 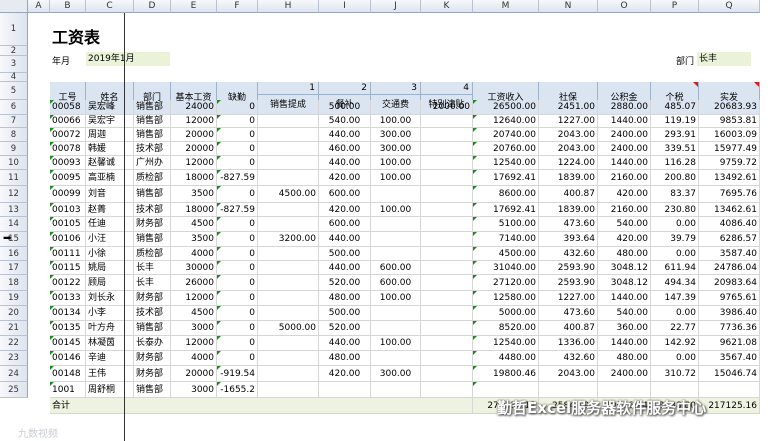 What do you see at coordinates (345, 298) in the screenshot?
I see `cell-meal: 480.00` at bounding box center [345, 298].